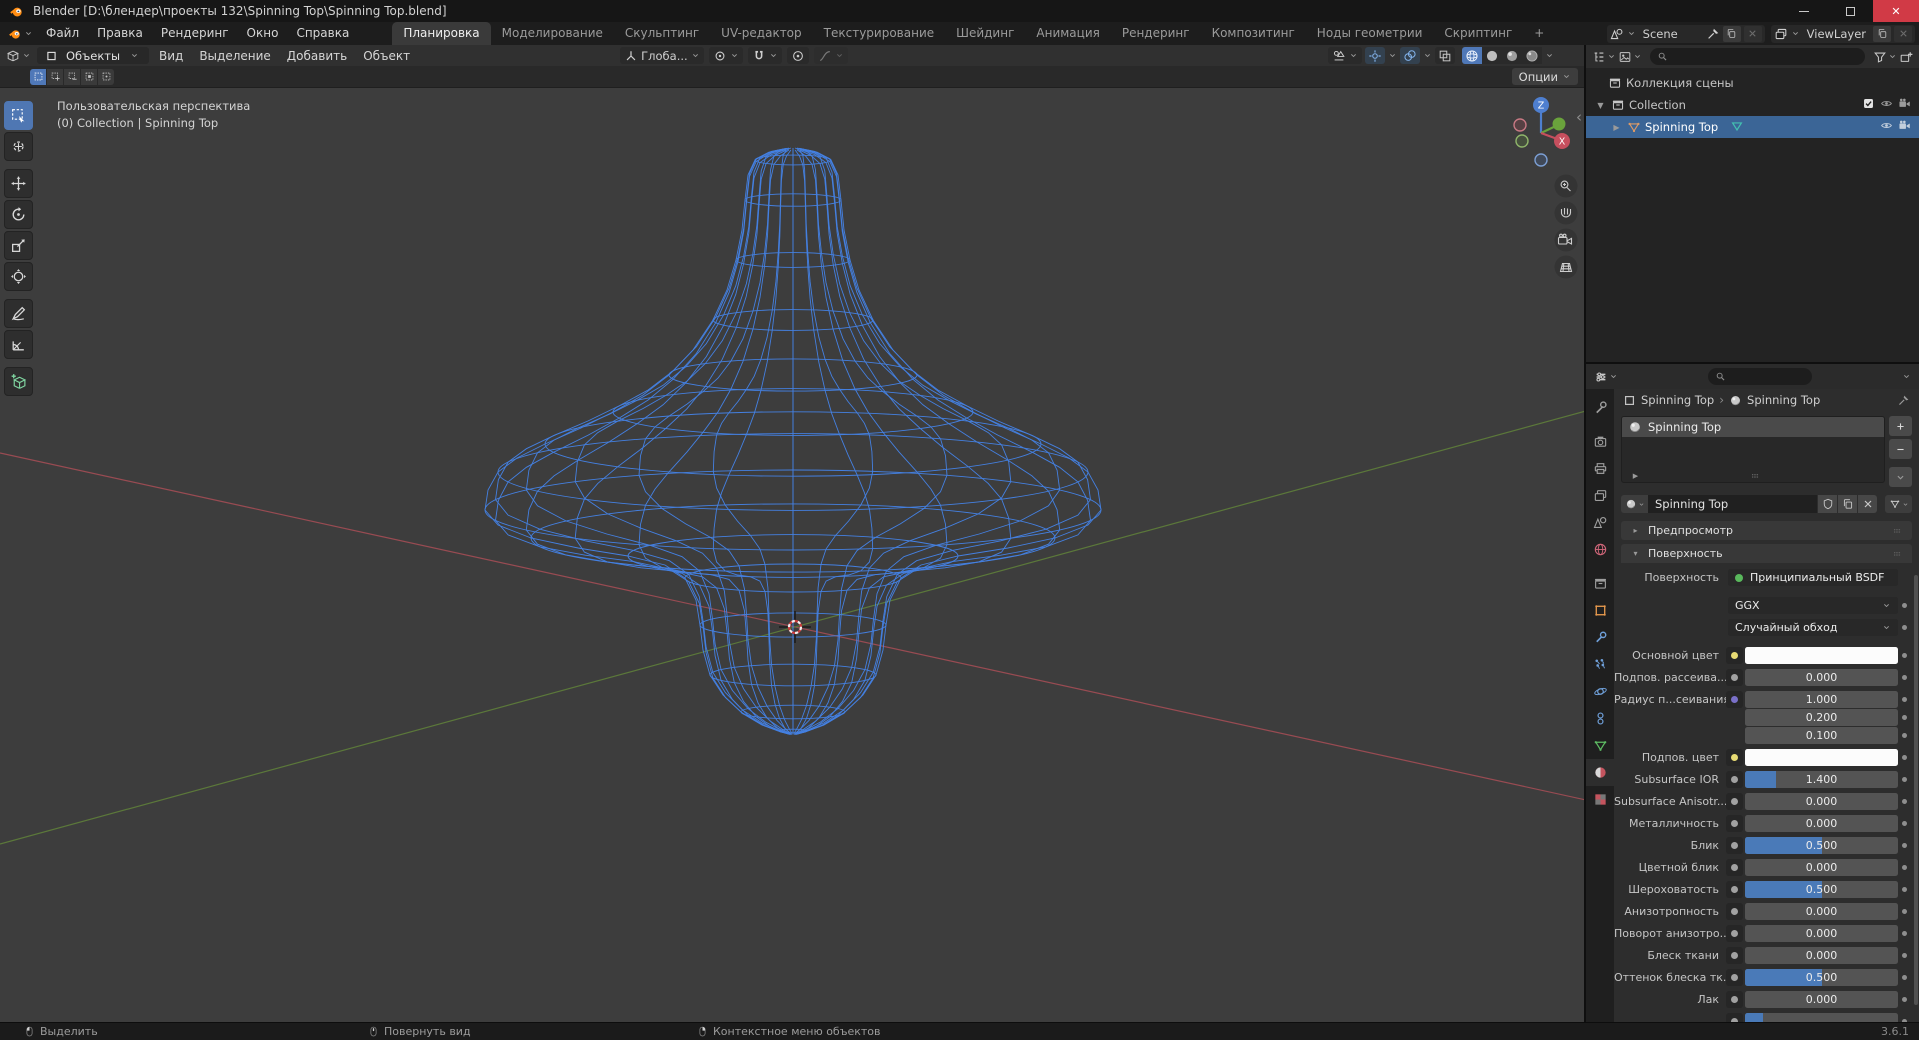  What do you see at coordinates (1566, 186) in the screenshot?
I see `zoom-view-button` at bounding box center [1566, 186].